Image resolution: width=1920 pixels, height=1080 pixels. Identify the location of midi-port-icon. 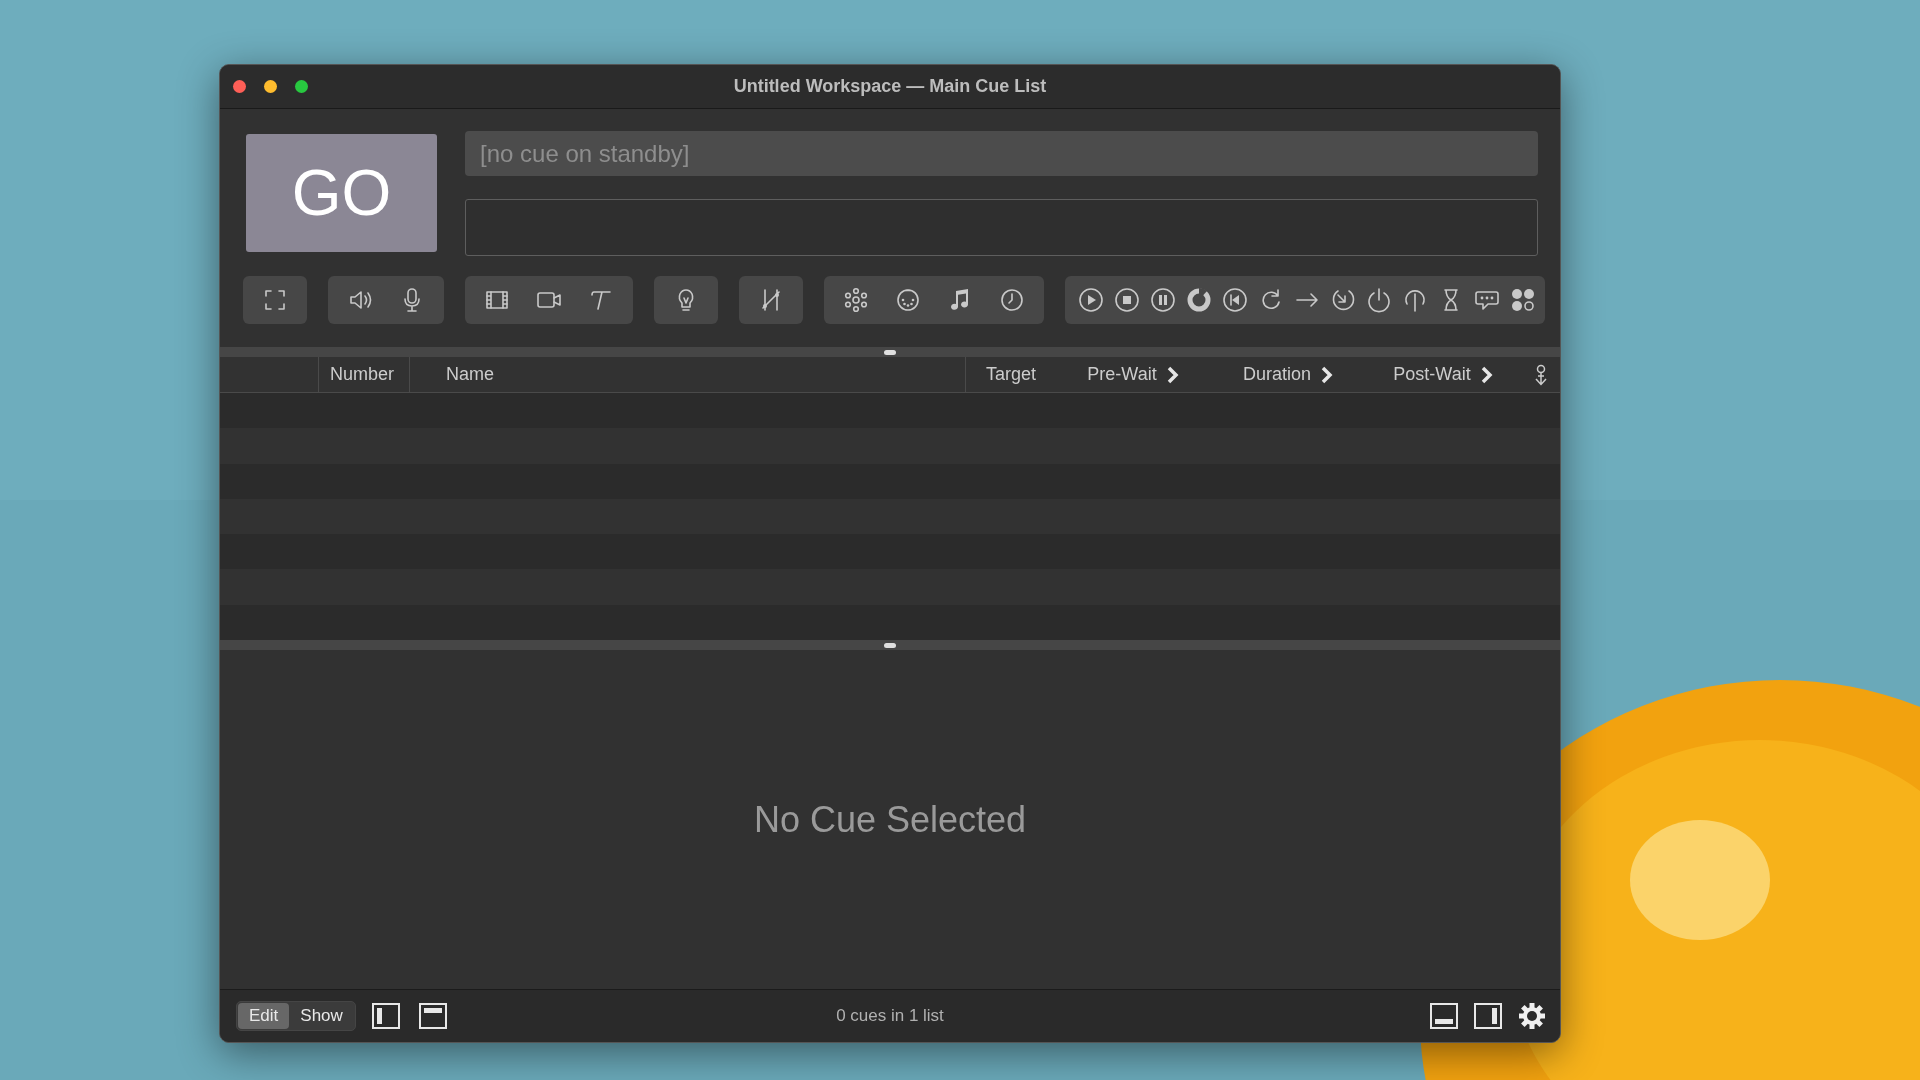
(908, 300).